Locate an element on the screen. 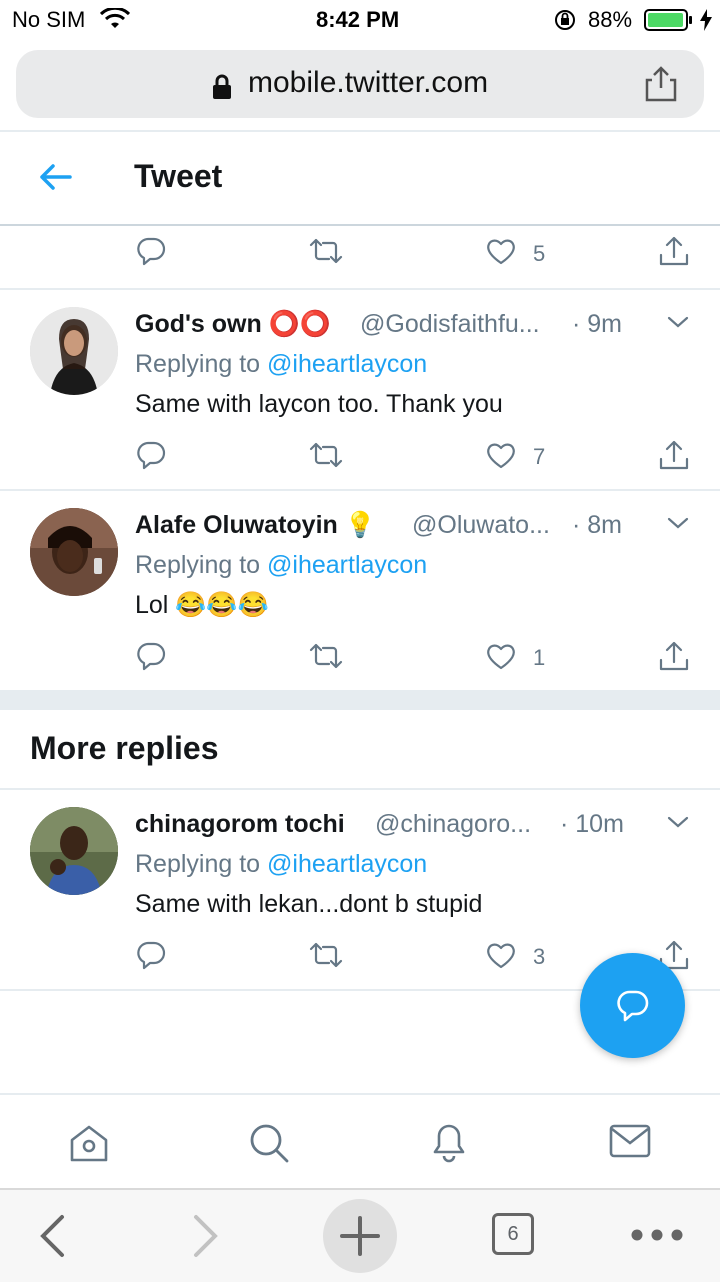 This screenshot has height=1282, width=720. like-count: 5 is located at coordinates (539, 253).